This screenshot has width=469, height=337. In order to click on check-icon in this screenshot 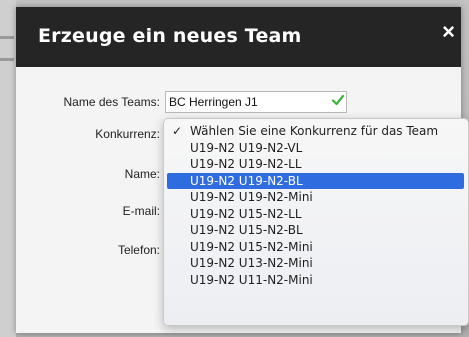, I will do `click(338, 100)`.